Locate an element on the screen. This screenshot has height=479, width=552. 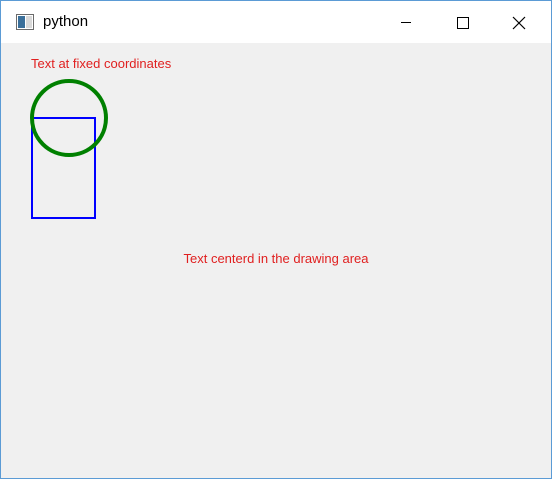
minimize-button is located at coordinates (406, 22).